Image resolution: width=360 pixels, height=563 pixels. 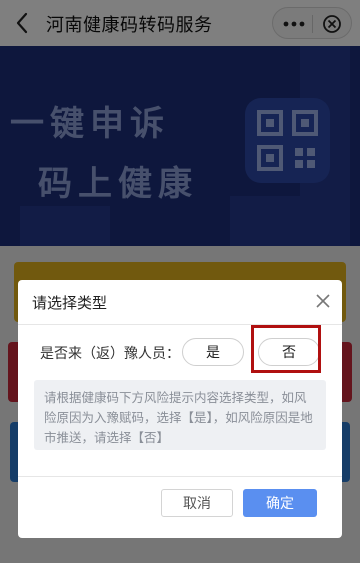 I want to click on cancel-button: 取消, so click(x=197, y=503).